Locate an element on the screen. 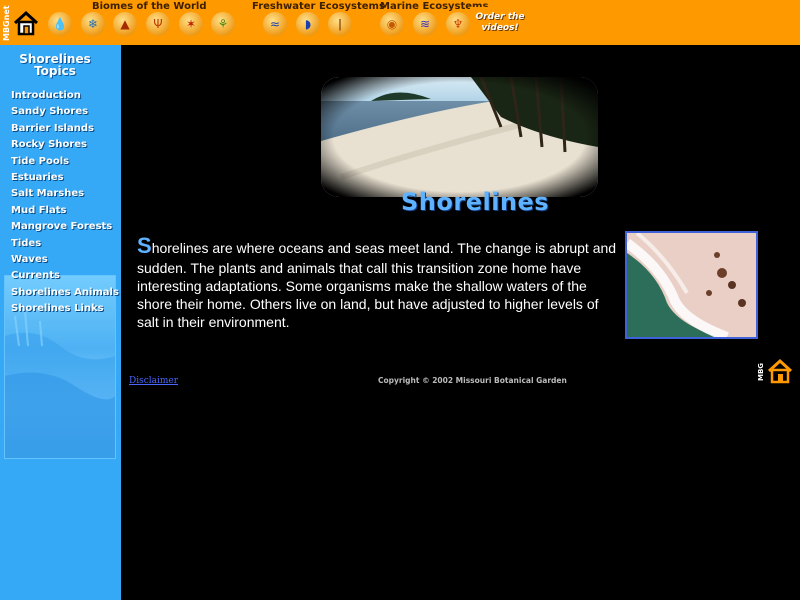  sidebar-item-mangrove-forests: Mangrove Forests is located at coordinates (65, 227).